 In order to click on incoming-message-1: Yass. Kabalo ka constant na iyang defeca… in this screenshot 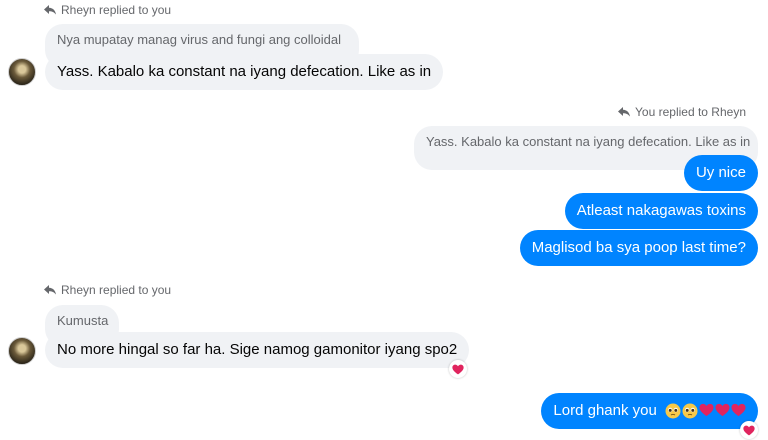, I will do `click(244, 72)`.